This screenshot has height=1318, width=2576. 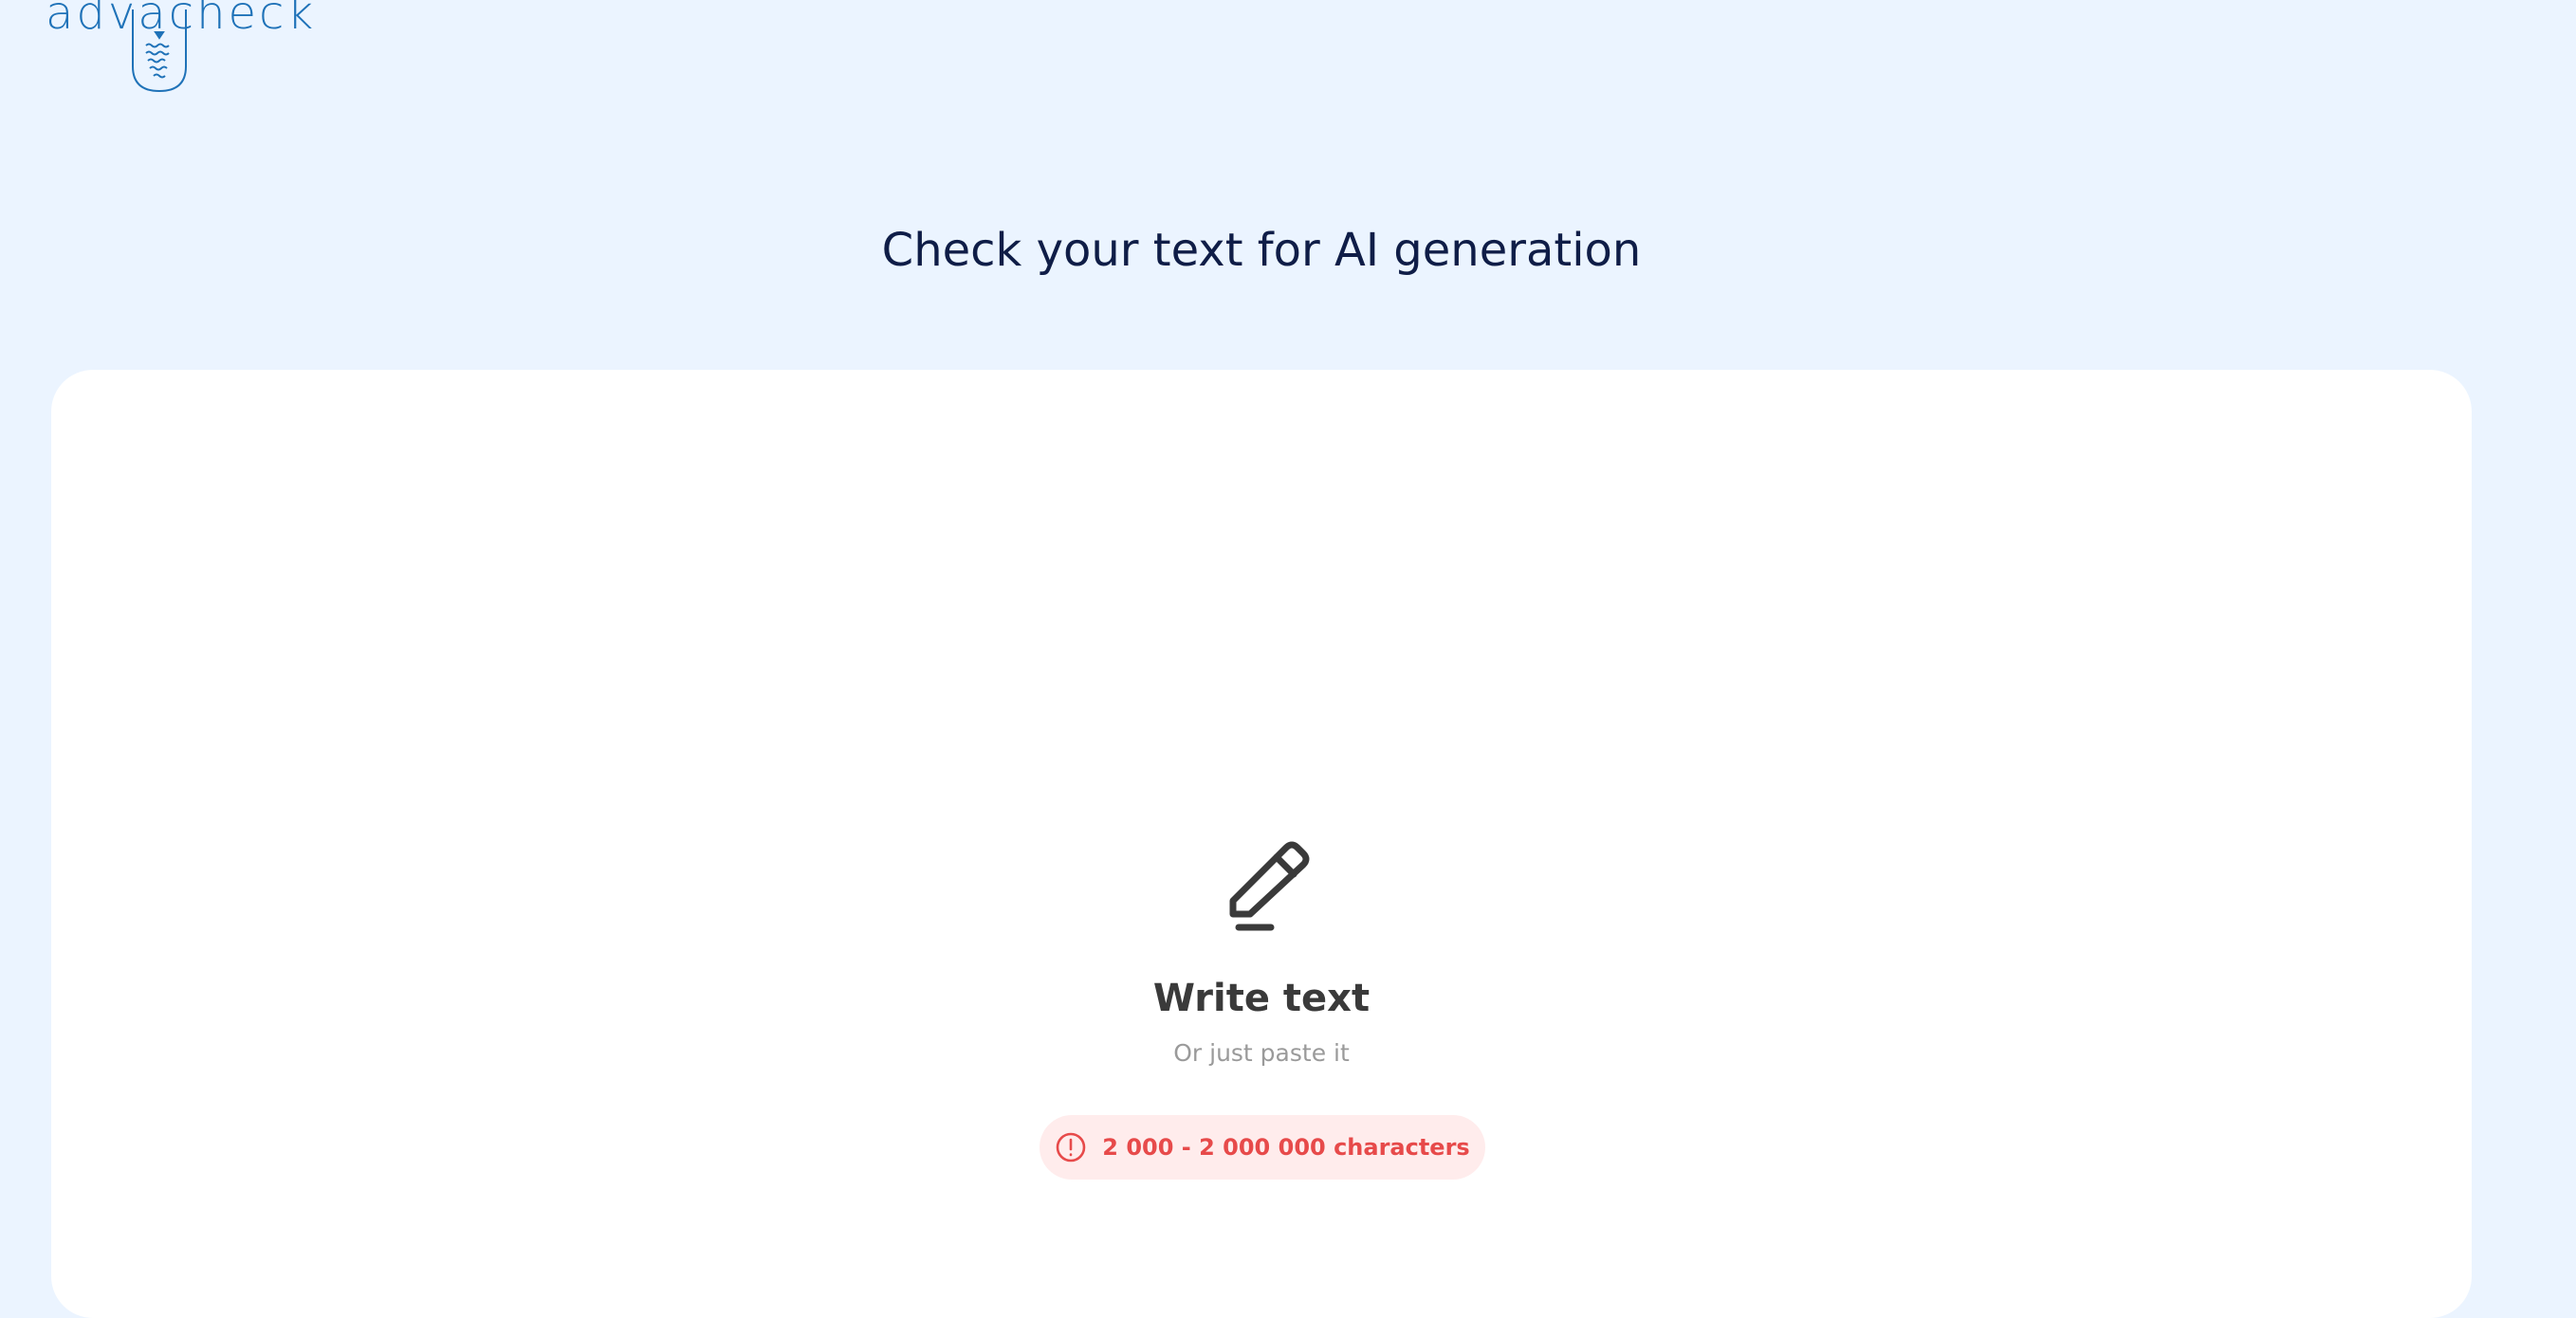 I want to click on page-title: Check your text for AI generation, so click(x=1261, y=250).